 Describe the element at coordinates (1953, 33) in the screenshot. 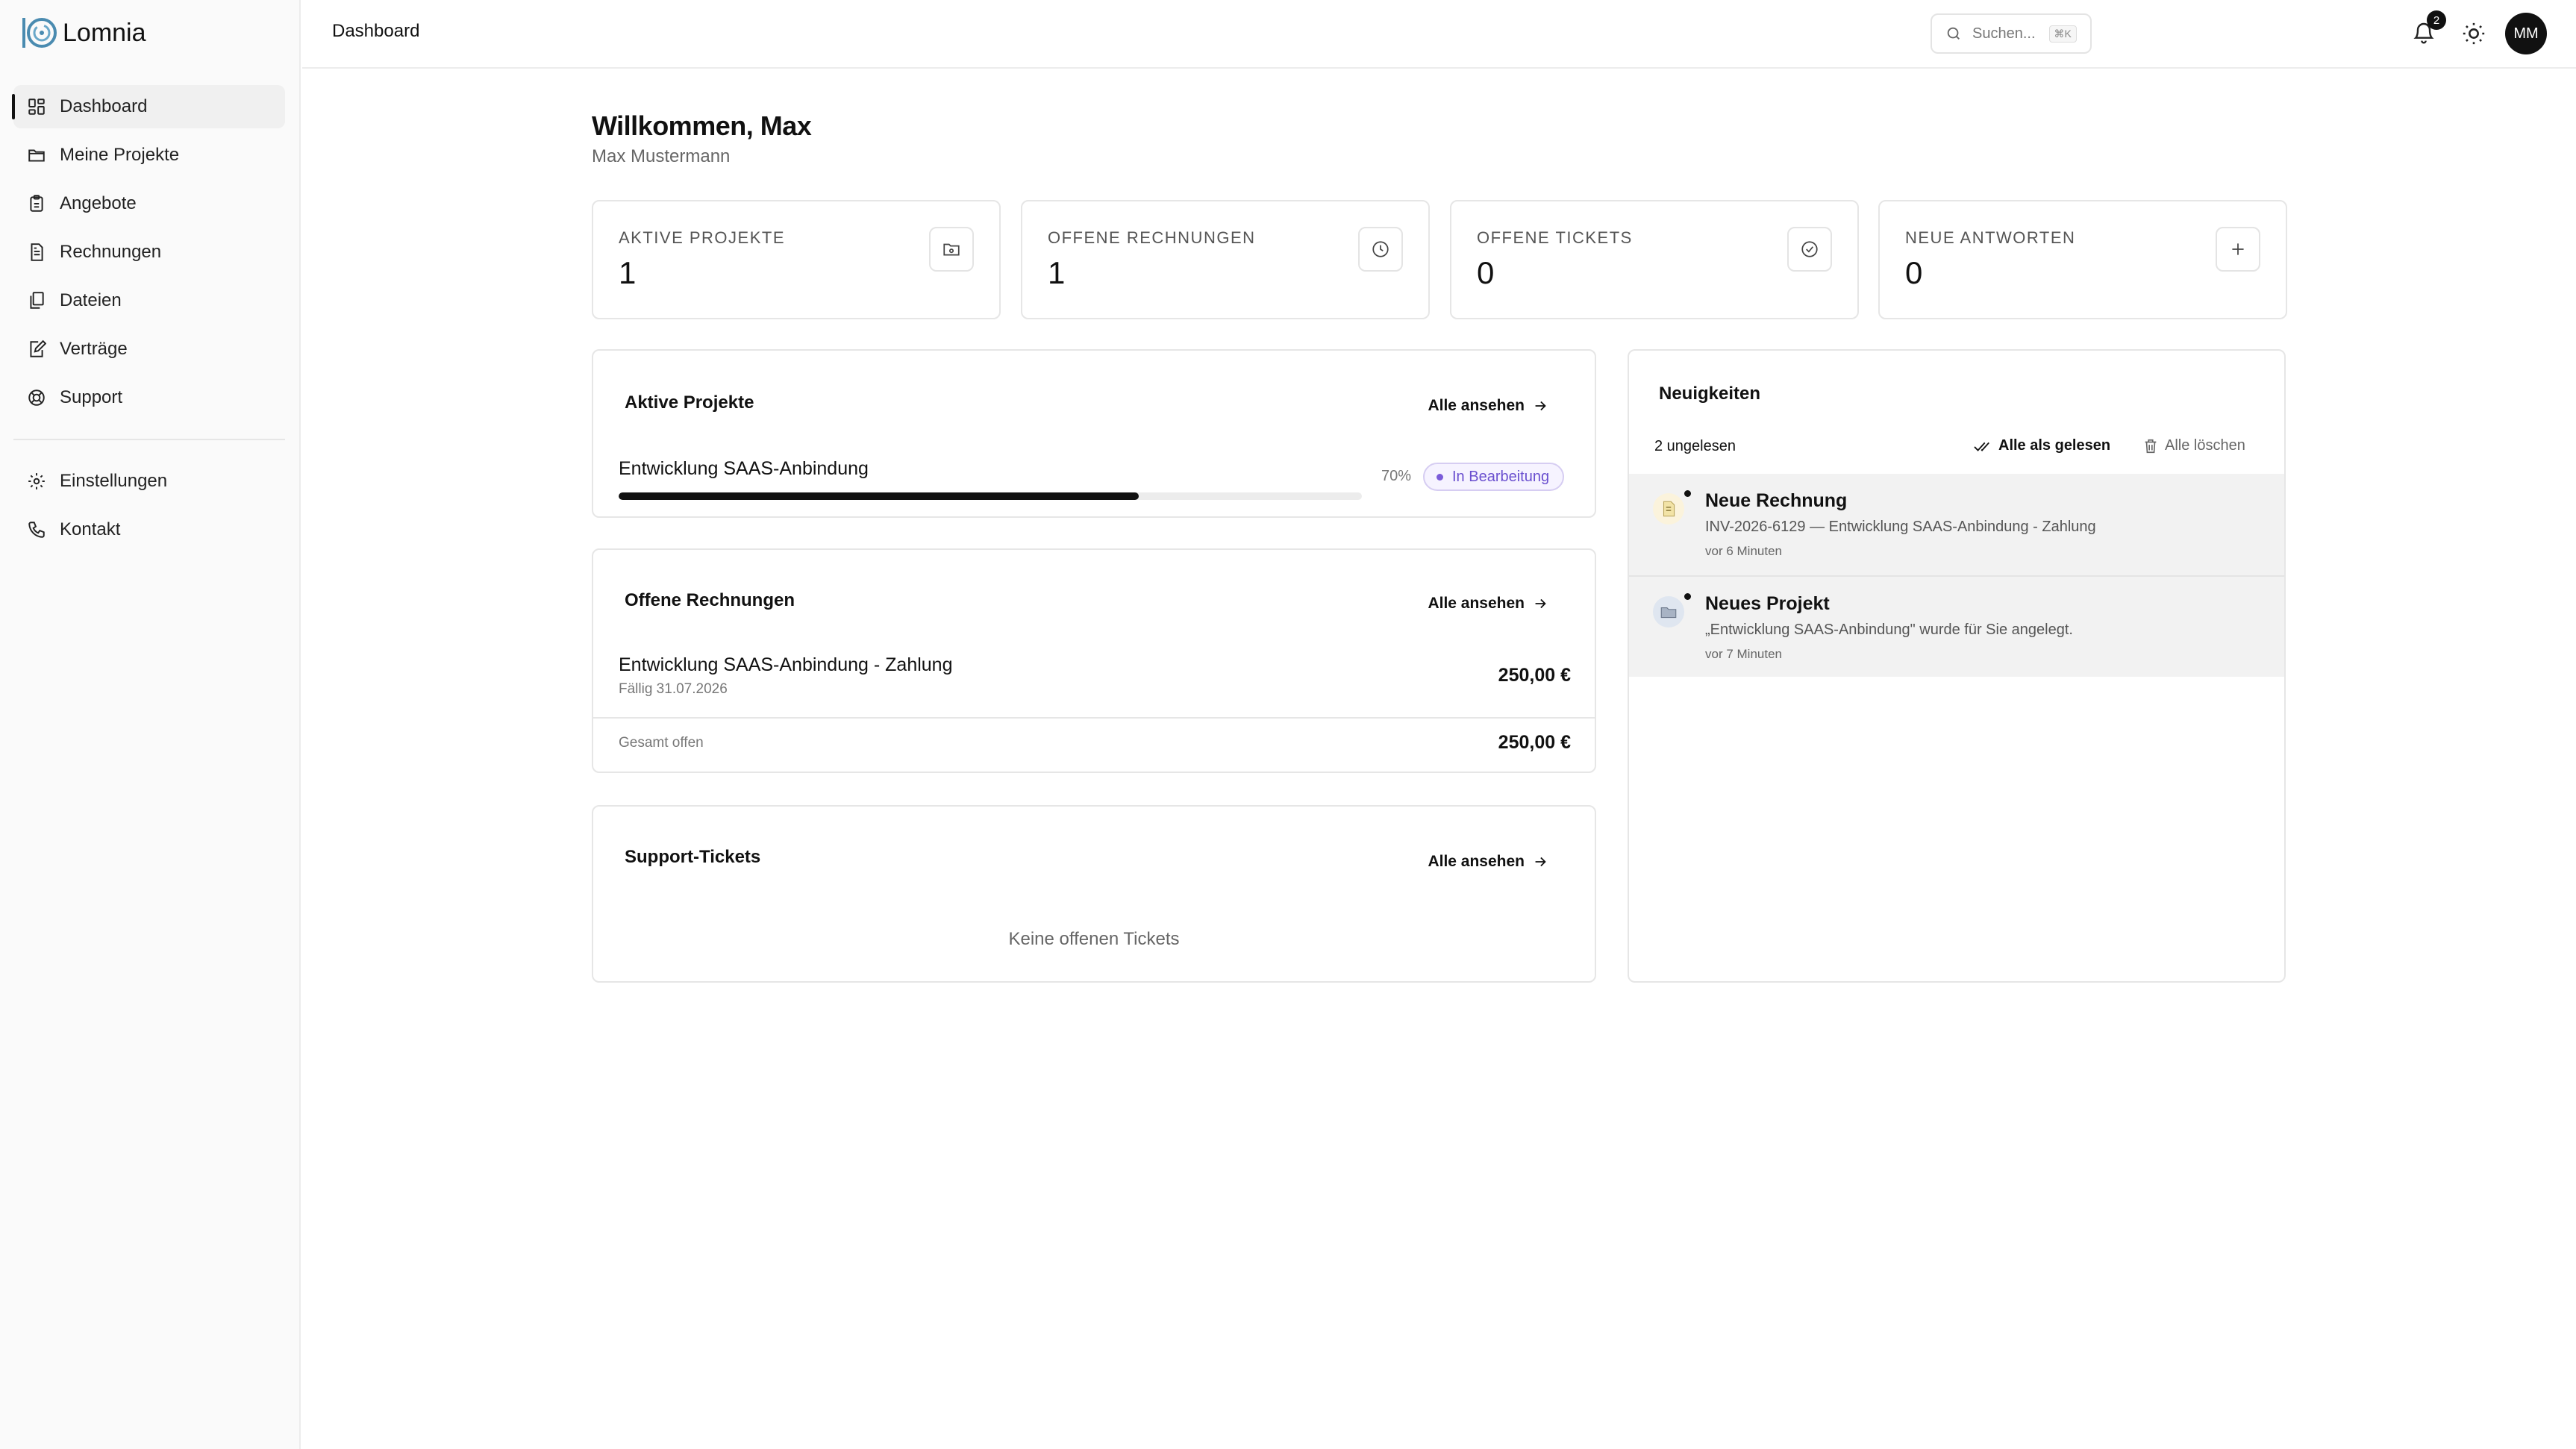

I see `search-icon` at that location.